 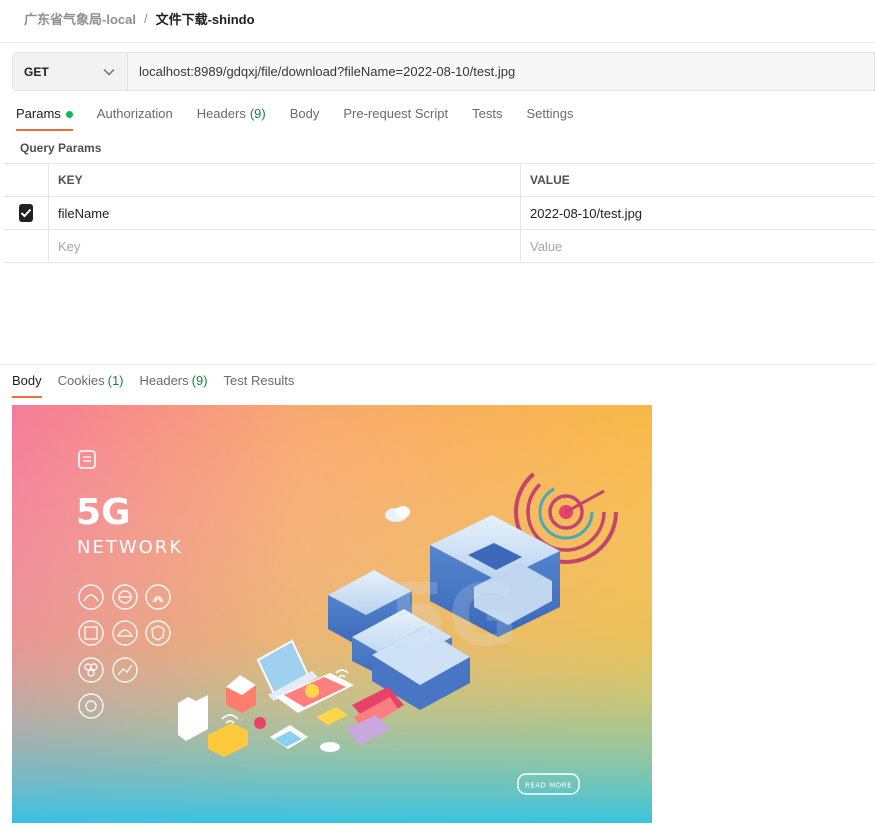 What do you see at coordinates (285, 246) in the screenshot?
I see `new-key-input: Key` at bounding box center [285, 246].